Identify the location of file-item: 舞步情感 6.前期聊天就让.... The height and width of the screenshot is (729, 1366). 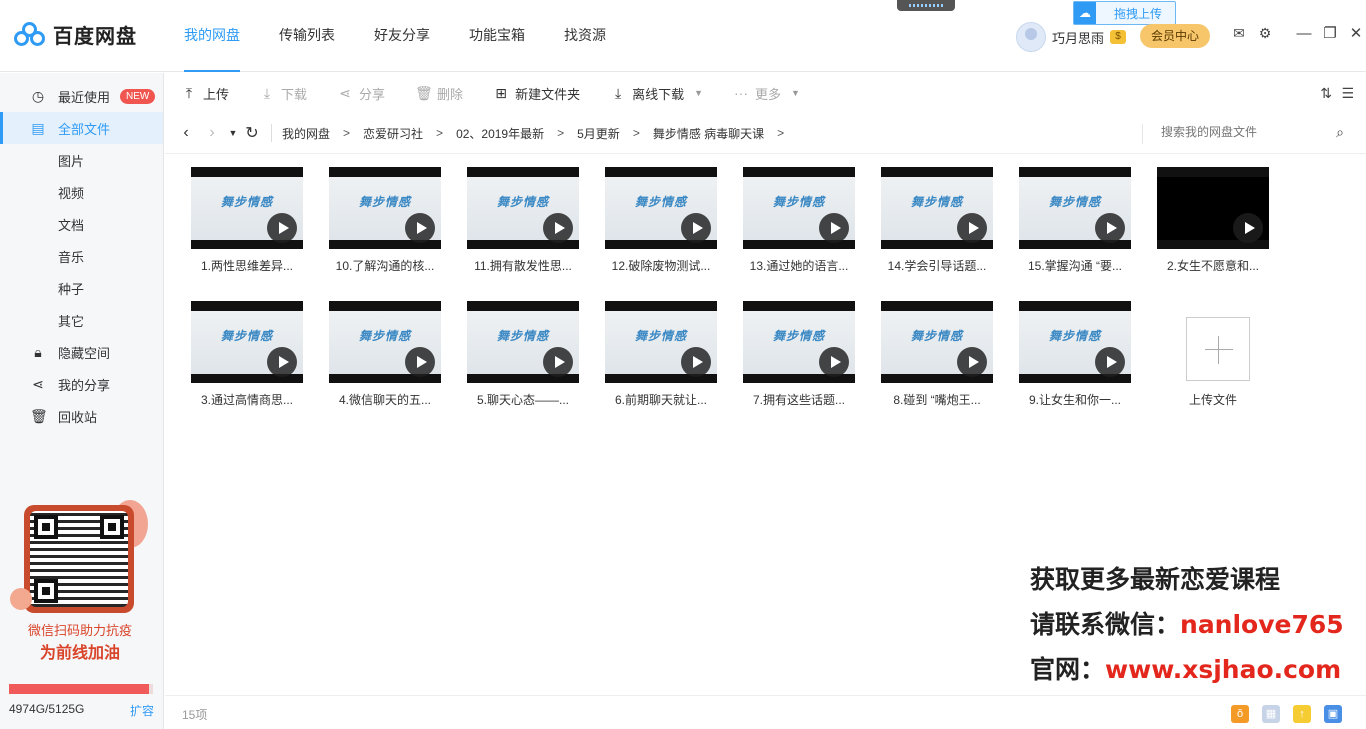
(658, 356).